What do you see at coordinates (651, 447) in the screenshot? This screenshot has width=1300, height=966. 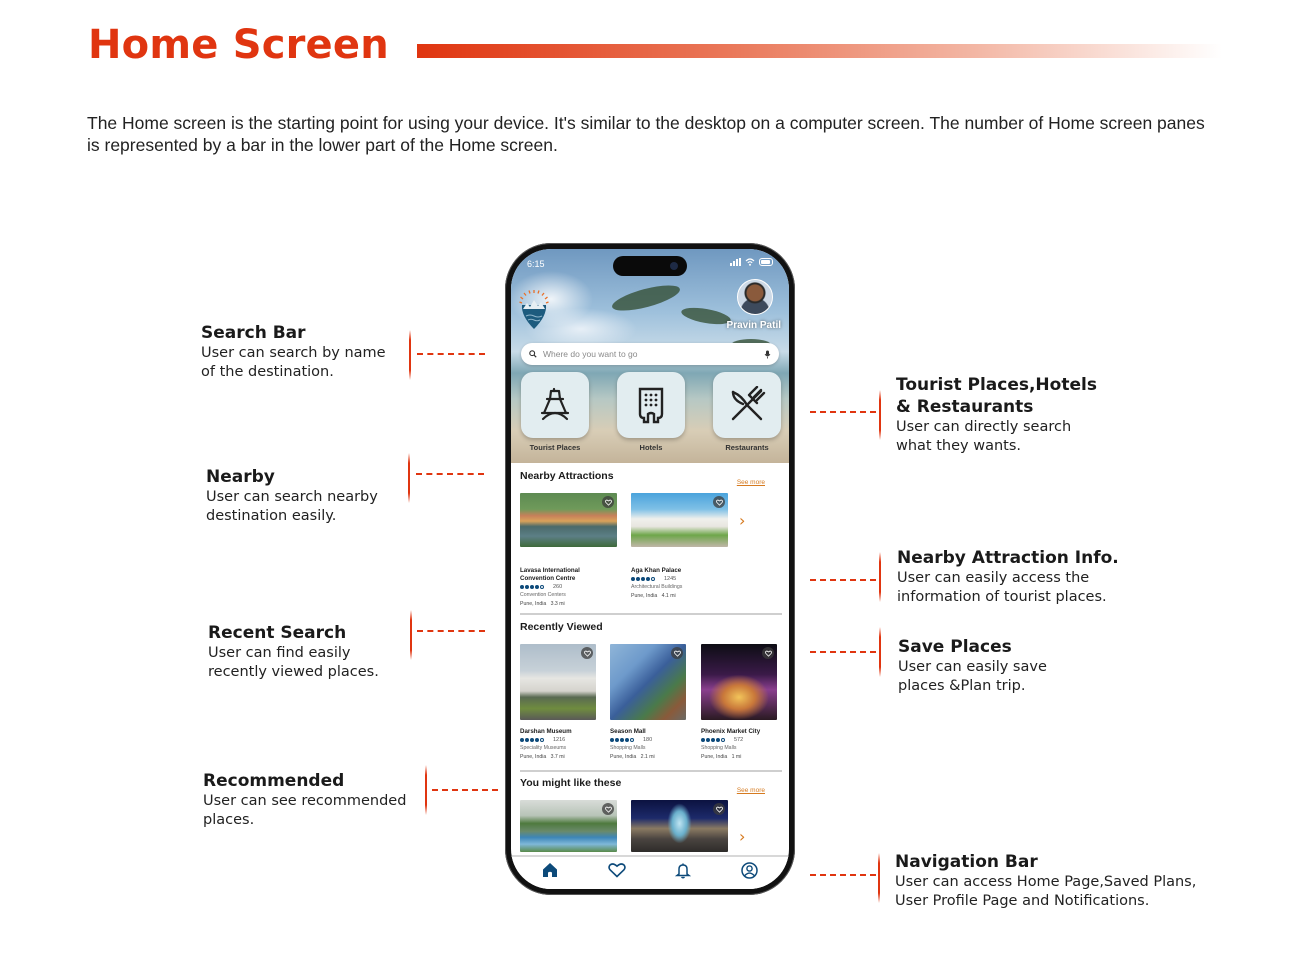 I see `category-label: Hotels` at bounding box center [651, 447].